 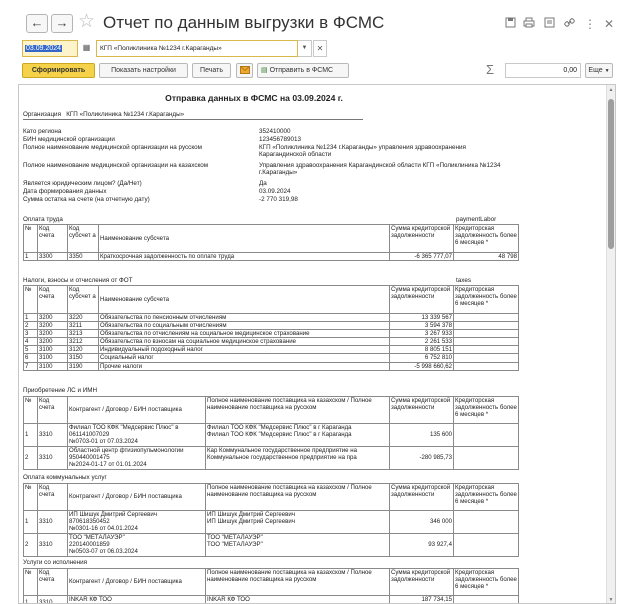 I want to click on send-document-icon: ▤, so click(x=264, y=70).